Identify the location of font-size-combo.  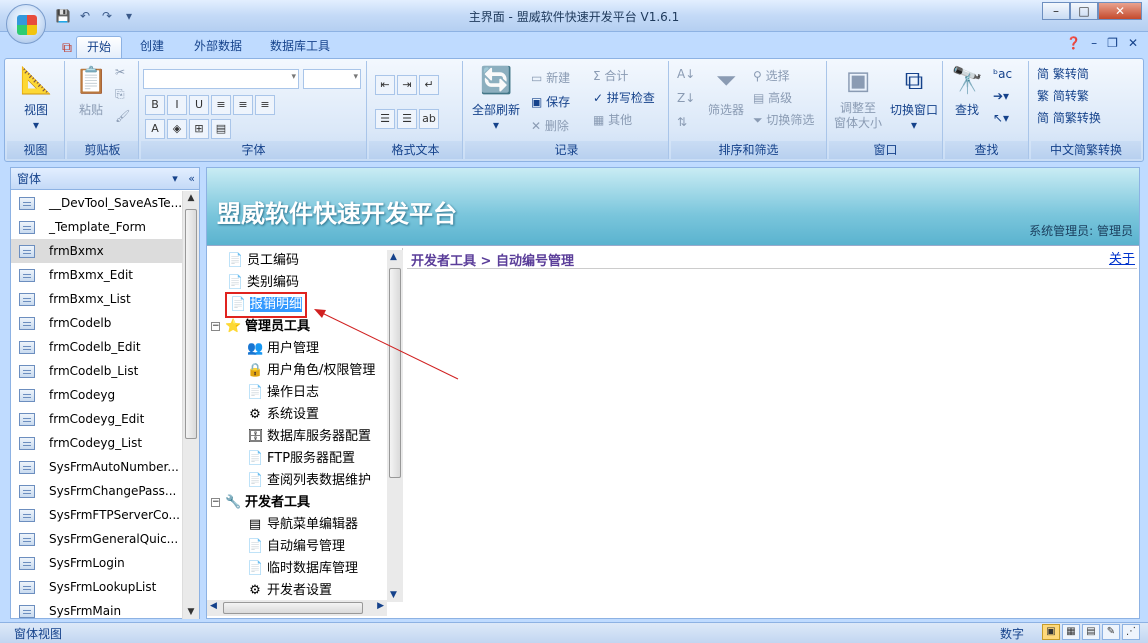
(332, 79).